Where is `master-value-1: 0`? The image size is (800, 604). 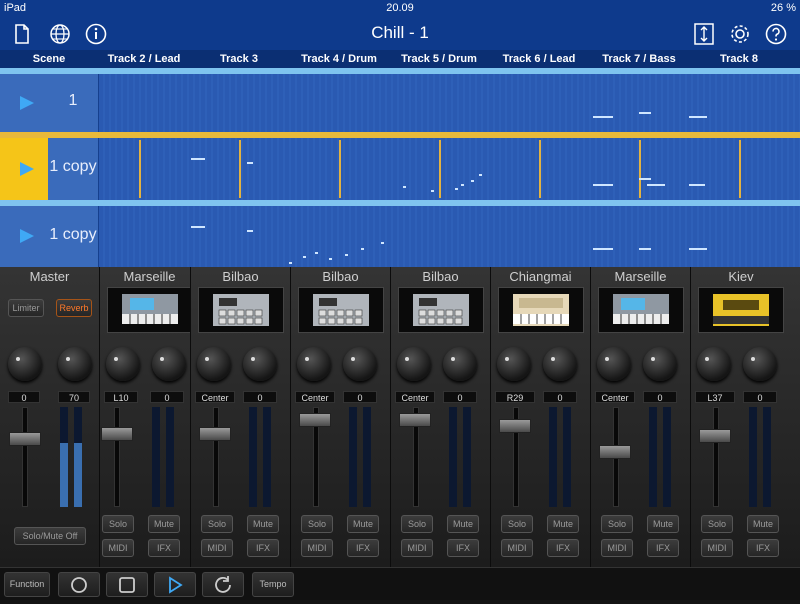
master-value-1: 0 is located at coordinates (24, 397).